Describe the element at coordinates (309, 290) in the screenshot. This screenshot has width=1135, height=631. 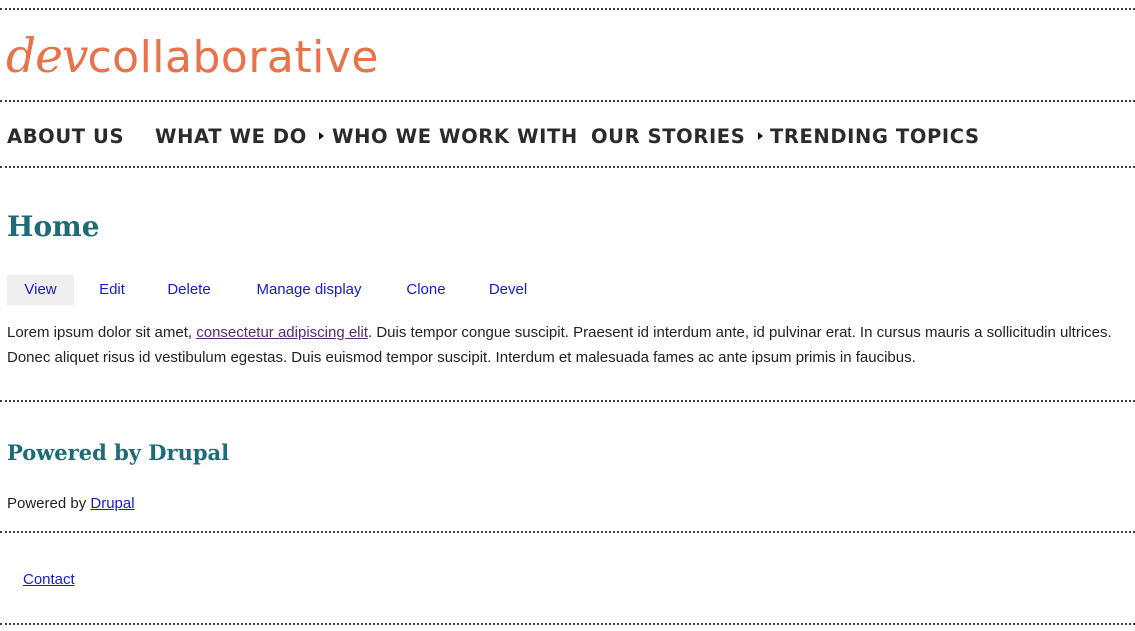
I see `tab-manage-display: Manage display` at that location.